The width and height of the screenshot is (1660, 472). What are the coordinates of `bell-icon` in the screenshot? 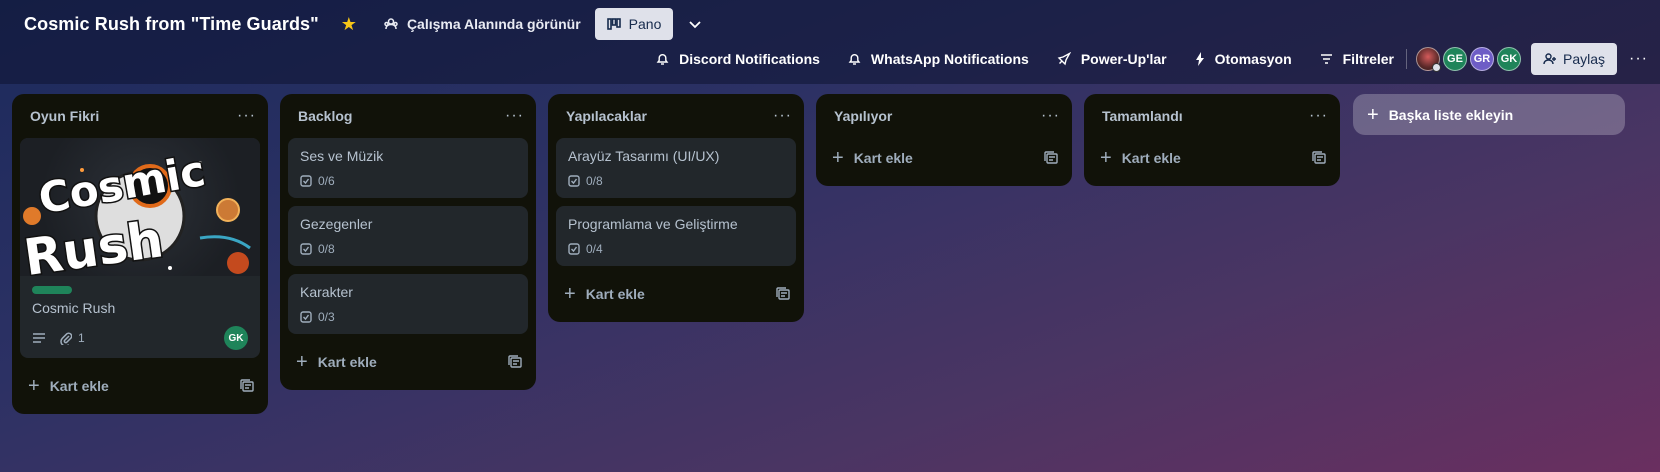 It's located at (854, 59).